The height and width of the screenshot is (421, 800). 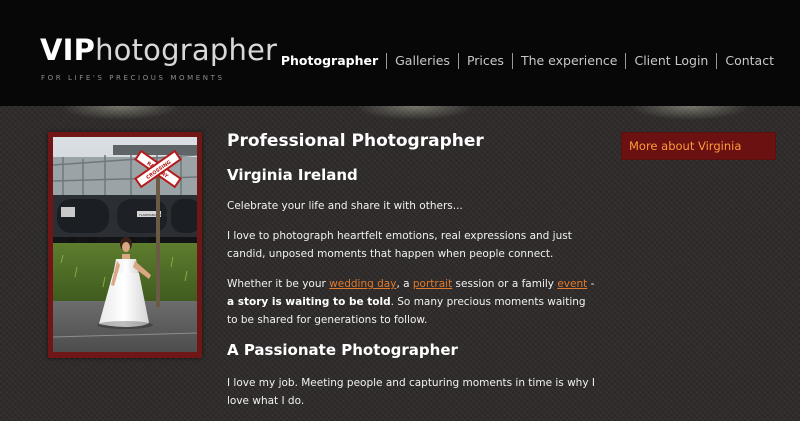 What do you see at coordinates (362, 284) in the screenshot?
I see `wedding-day-link: wedding day` at bounding box center [362, 284].